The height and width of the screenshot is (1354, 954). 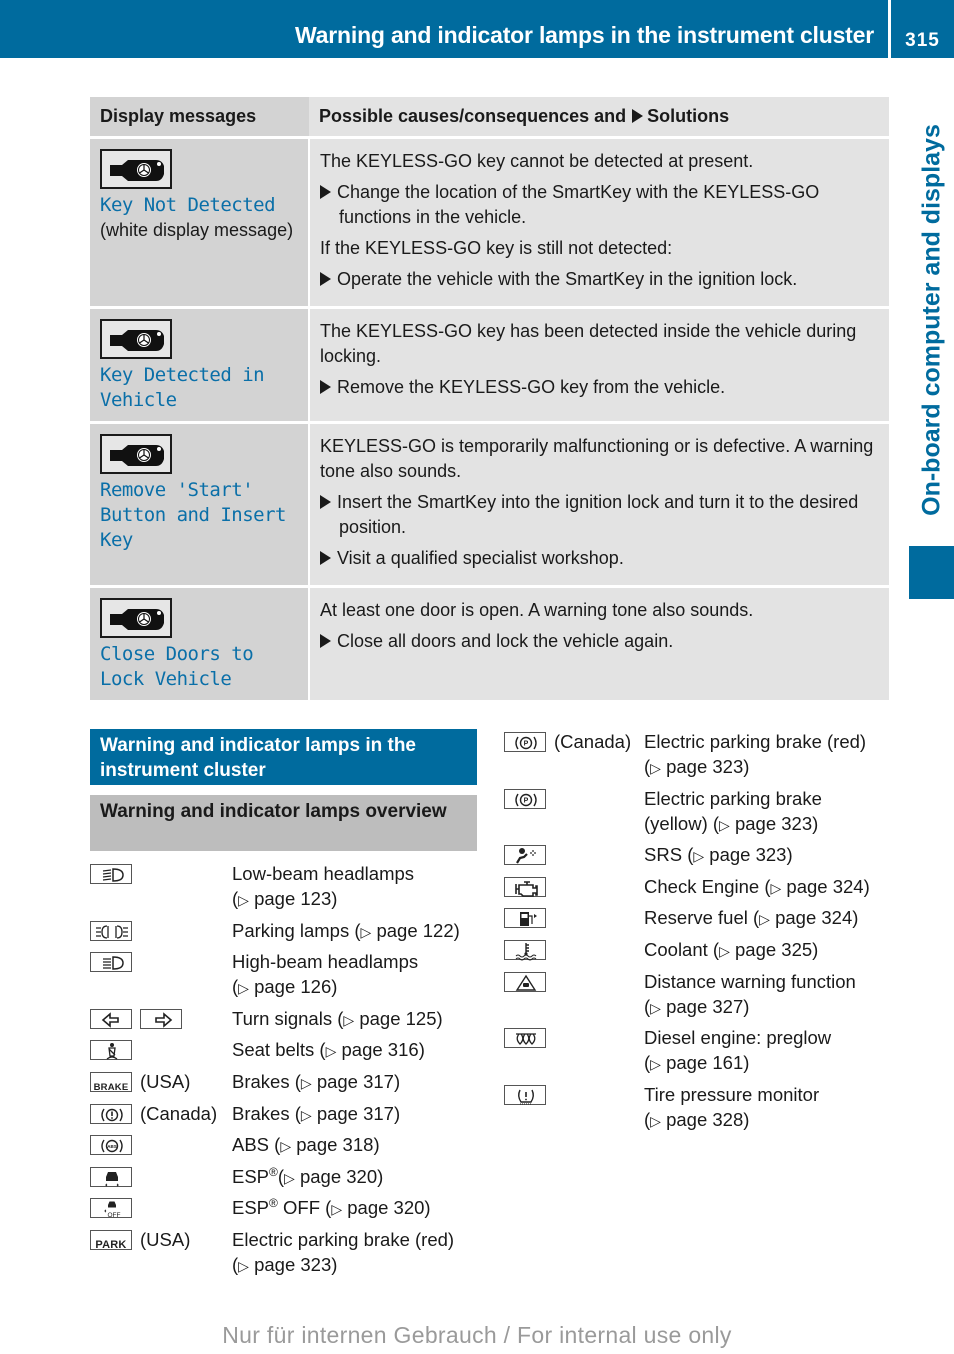 What do you see at coordinates (525, 918) in the screenshot?
I see `reserve-fuel-icon` at bounding box center [525, 918].